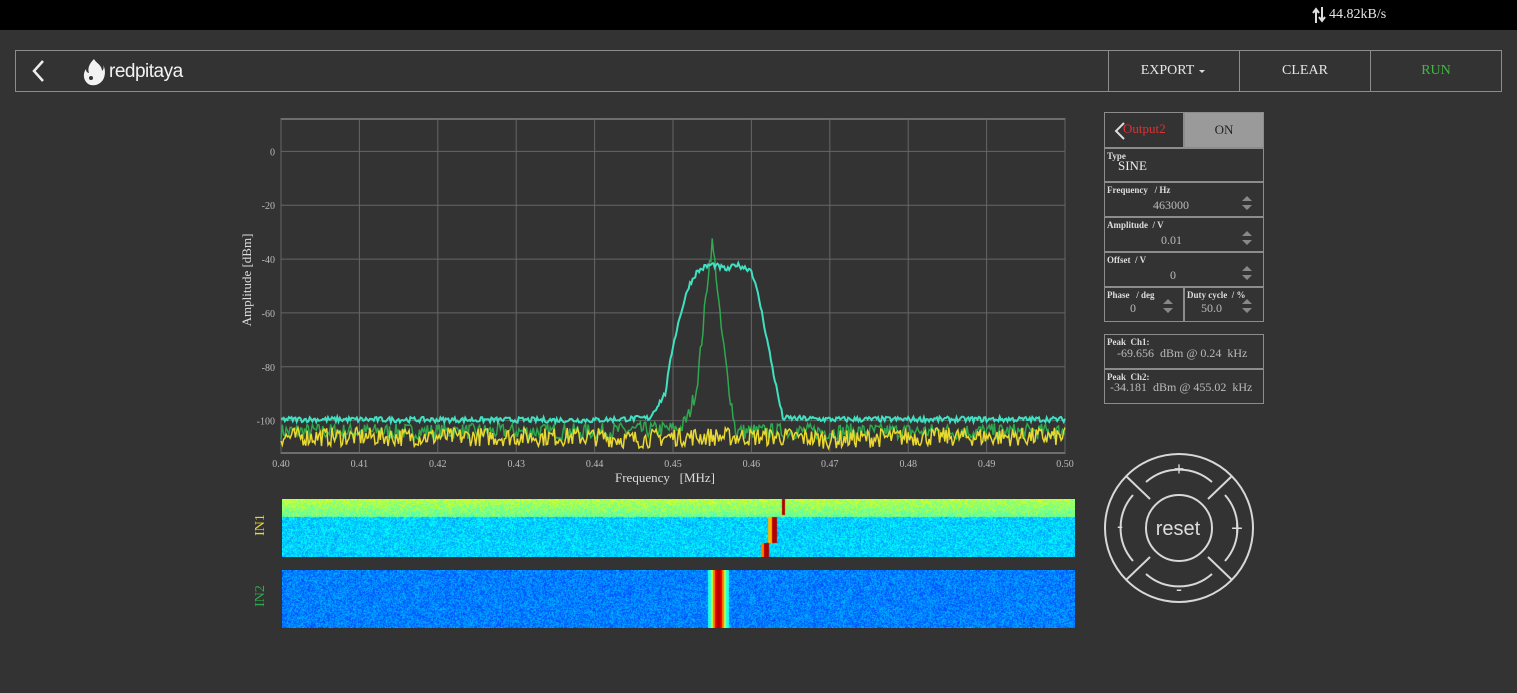 The height and width of the screenshot is (693, 1517). What do you see at coordinates (1173, 275) in the screenshot?
I see `offset-value: 0` at bounding box center [1173, 275].